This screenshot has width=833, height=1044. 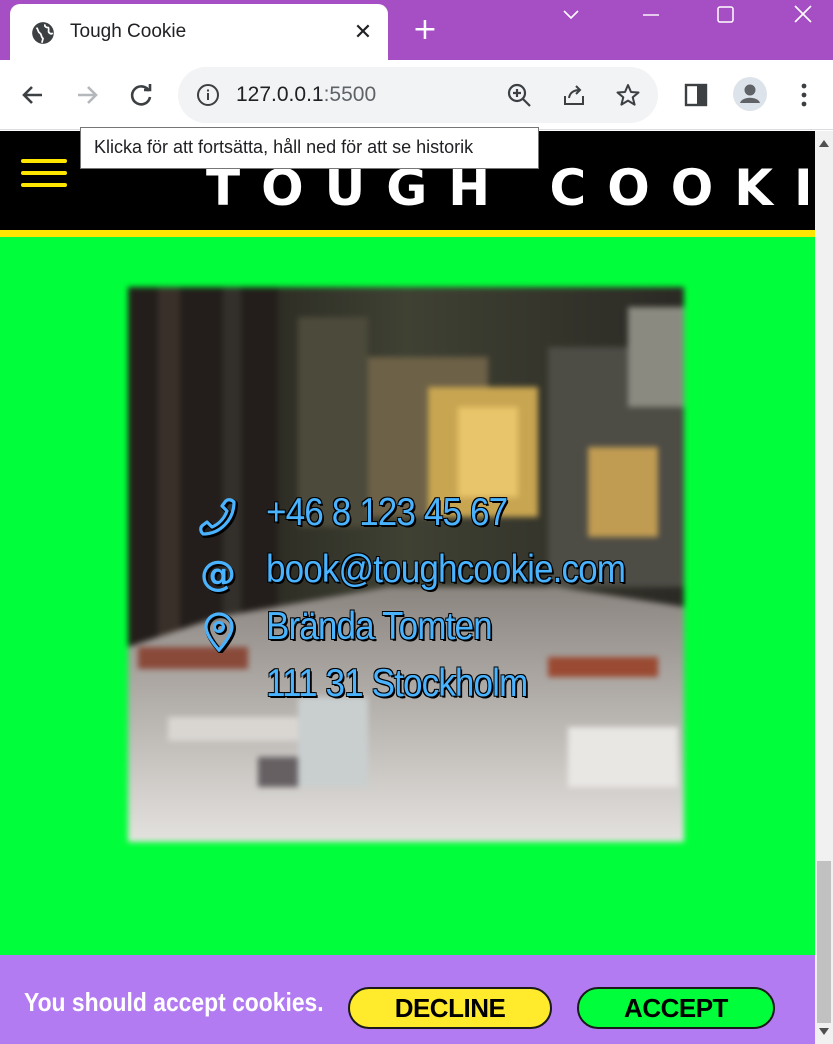 I want to click on scroll-down-arrow-icon, so click(x=824, y=1032).